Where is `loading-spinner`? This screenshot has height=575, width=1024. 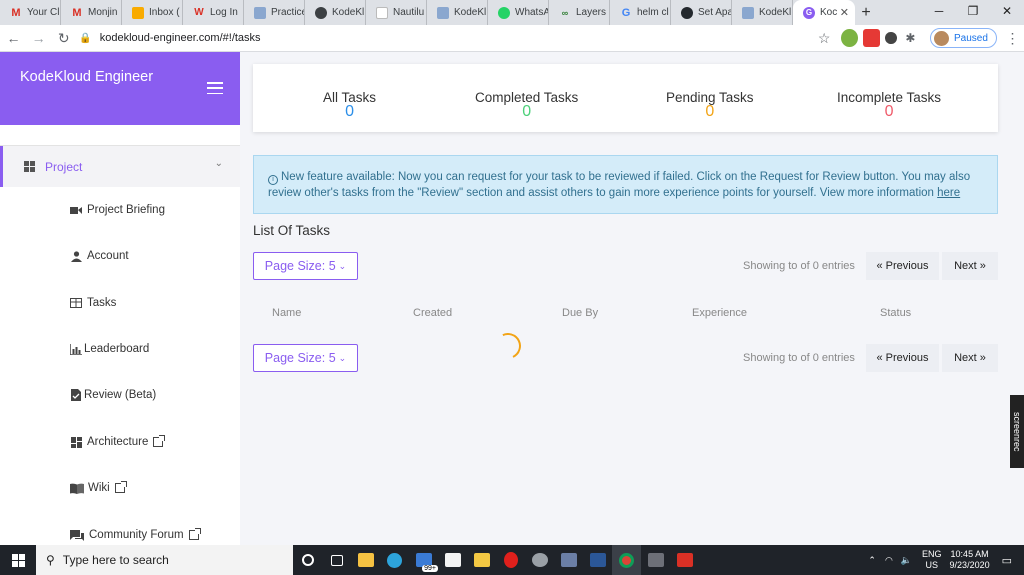 loading-spinner is located at coordinates (508, 346).